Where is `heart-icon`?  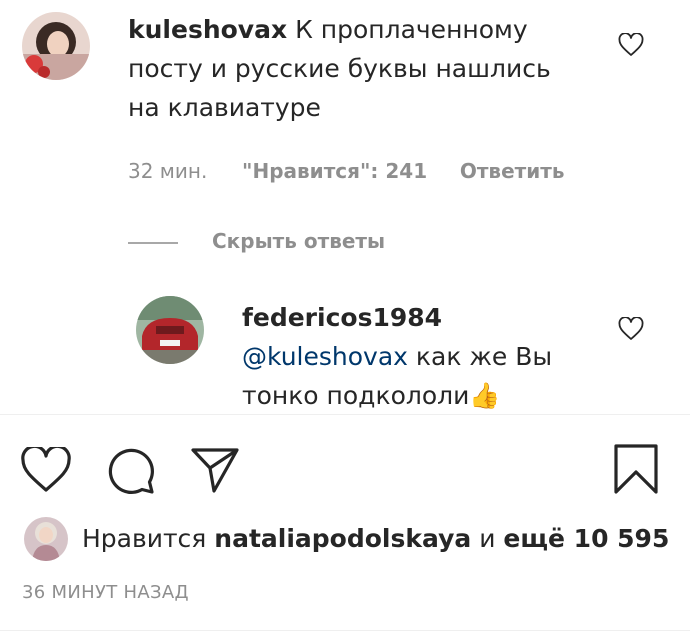
heart-icon is located at coordinates (46, 470).